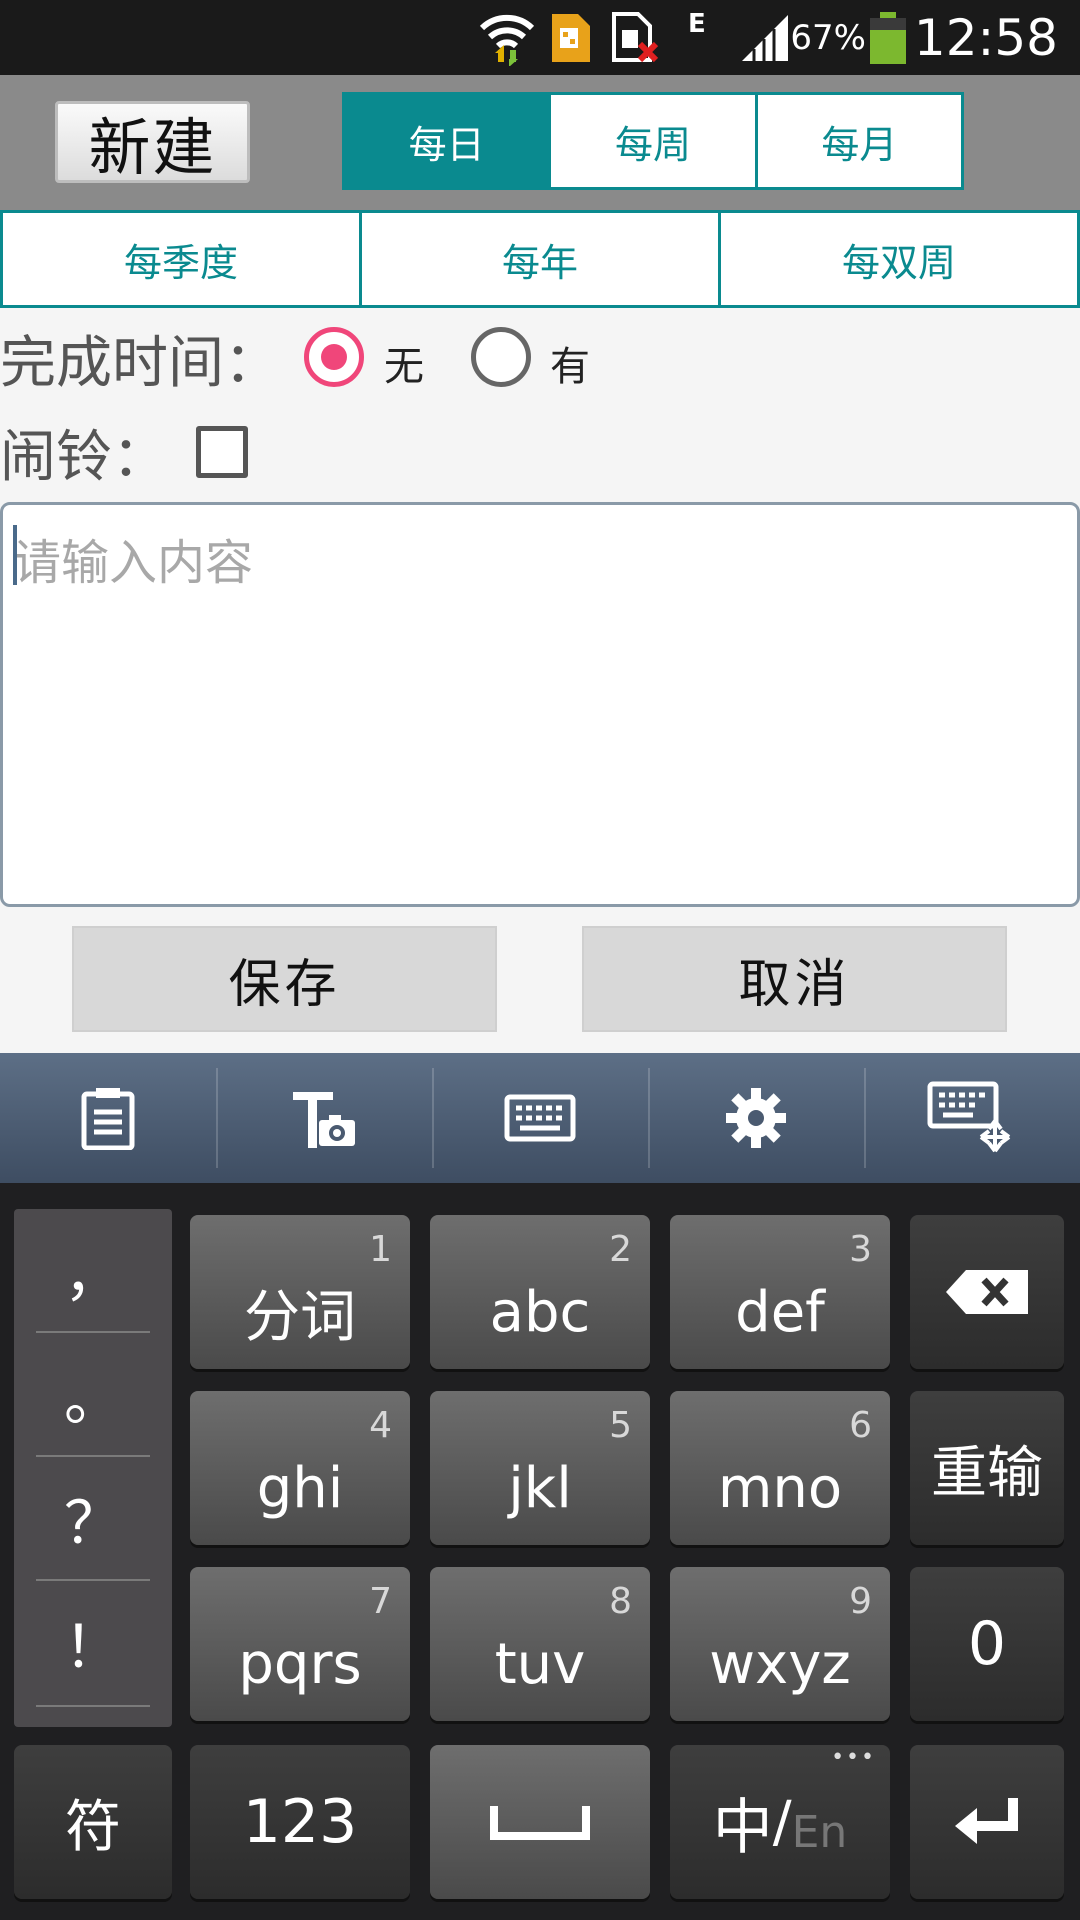  I want to click on alarm-label: 闹铃：, so click(84, 457).